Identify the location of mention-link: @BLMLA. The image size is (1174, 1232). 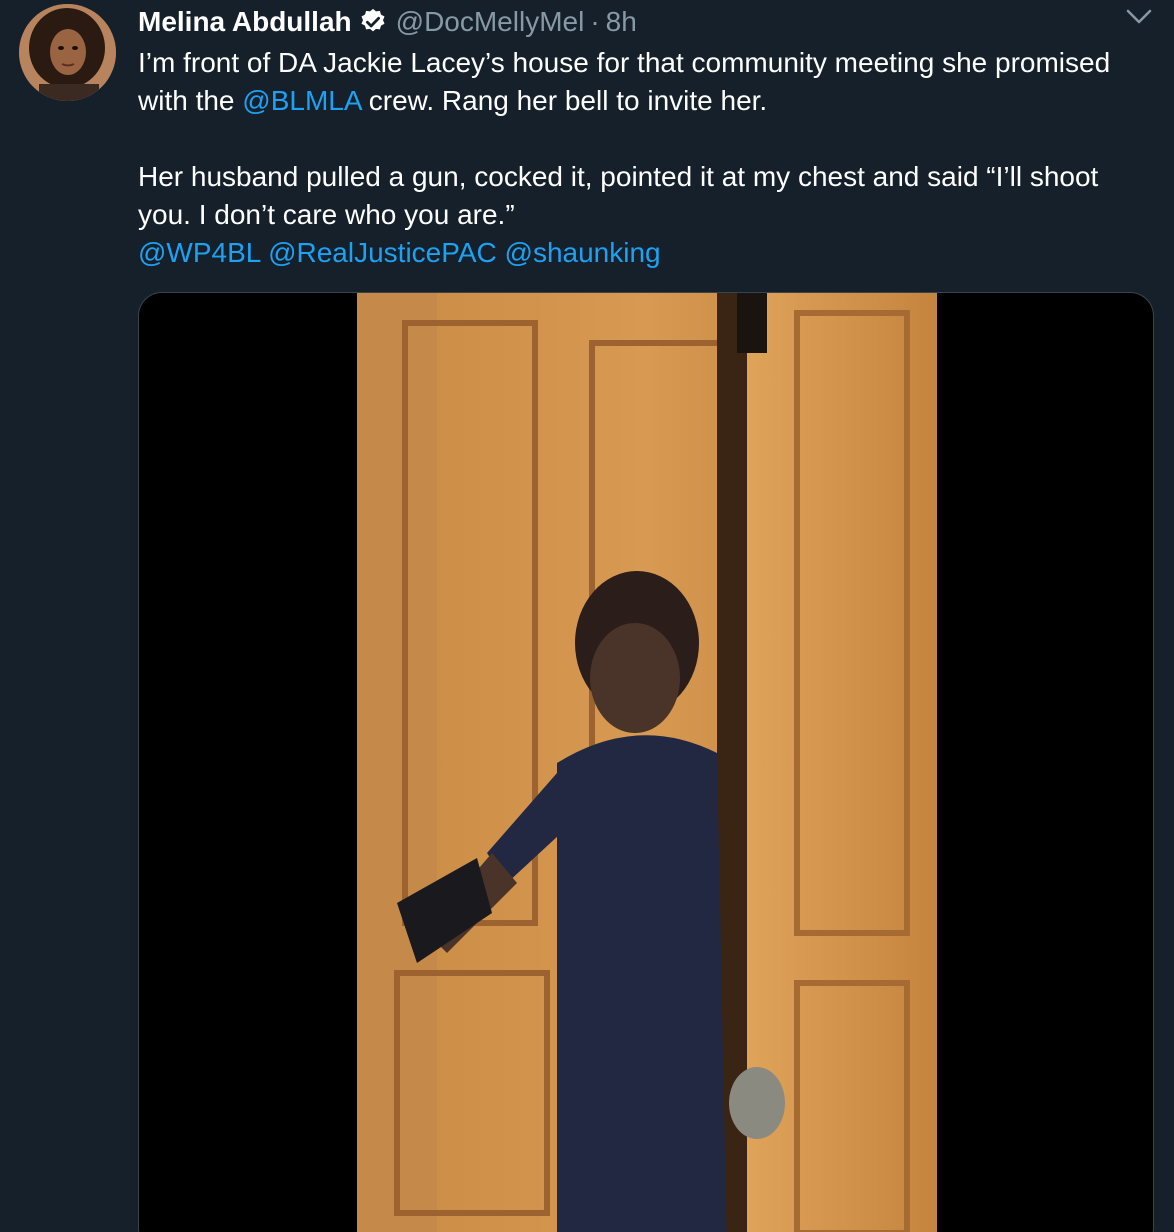
(301, 100).